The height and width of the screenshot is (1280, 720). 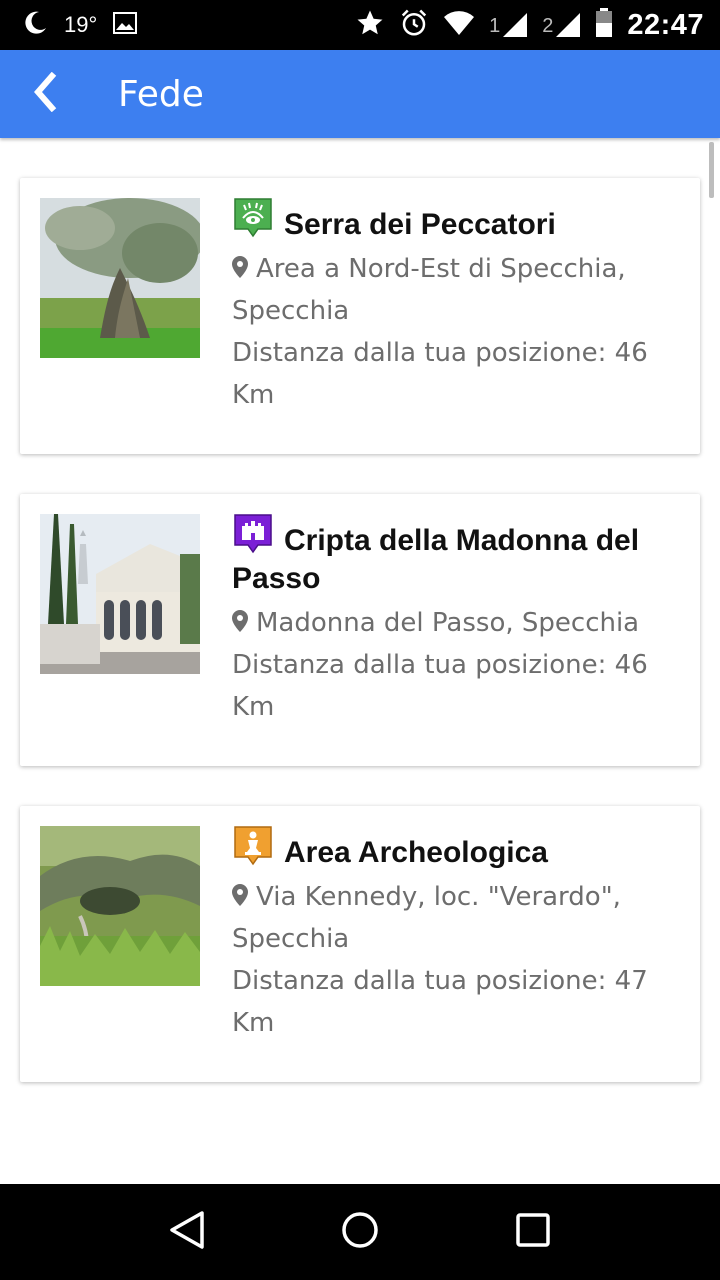 I want to click on nav-recents-button, so click(x=533, y=1232).